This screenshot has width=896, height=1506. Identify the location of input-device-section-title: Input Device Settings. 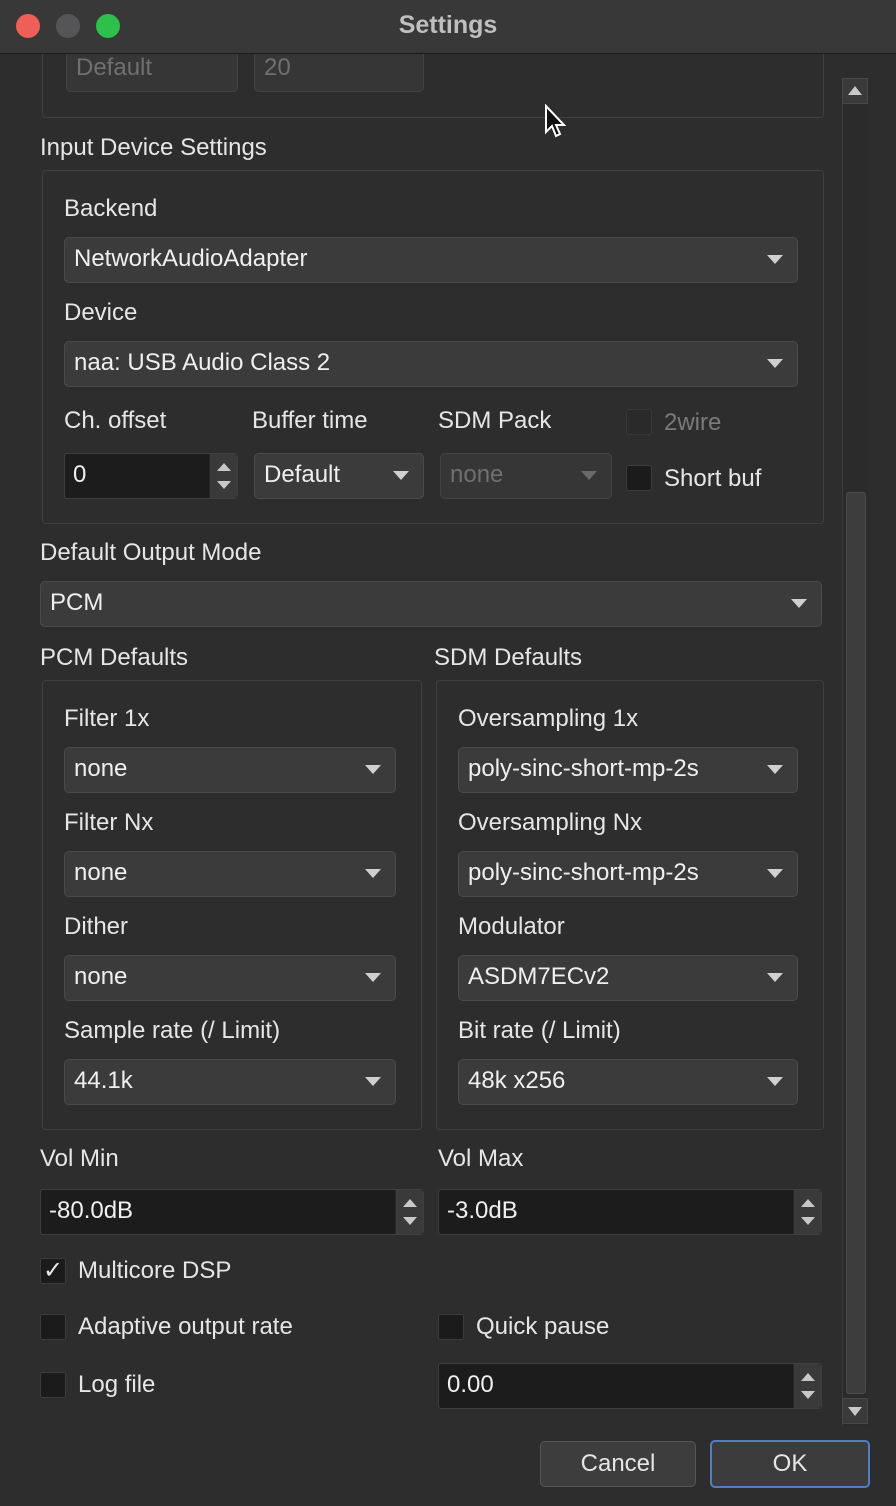
(153, 147).